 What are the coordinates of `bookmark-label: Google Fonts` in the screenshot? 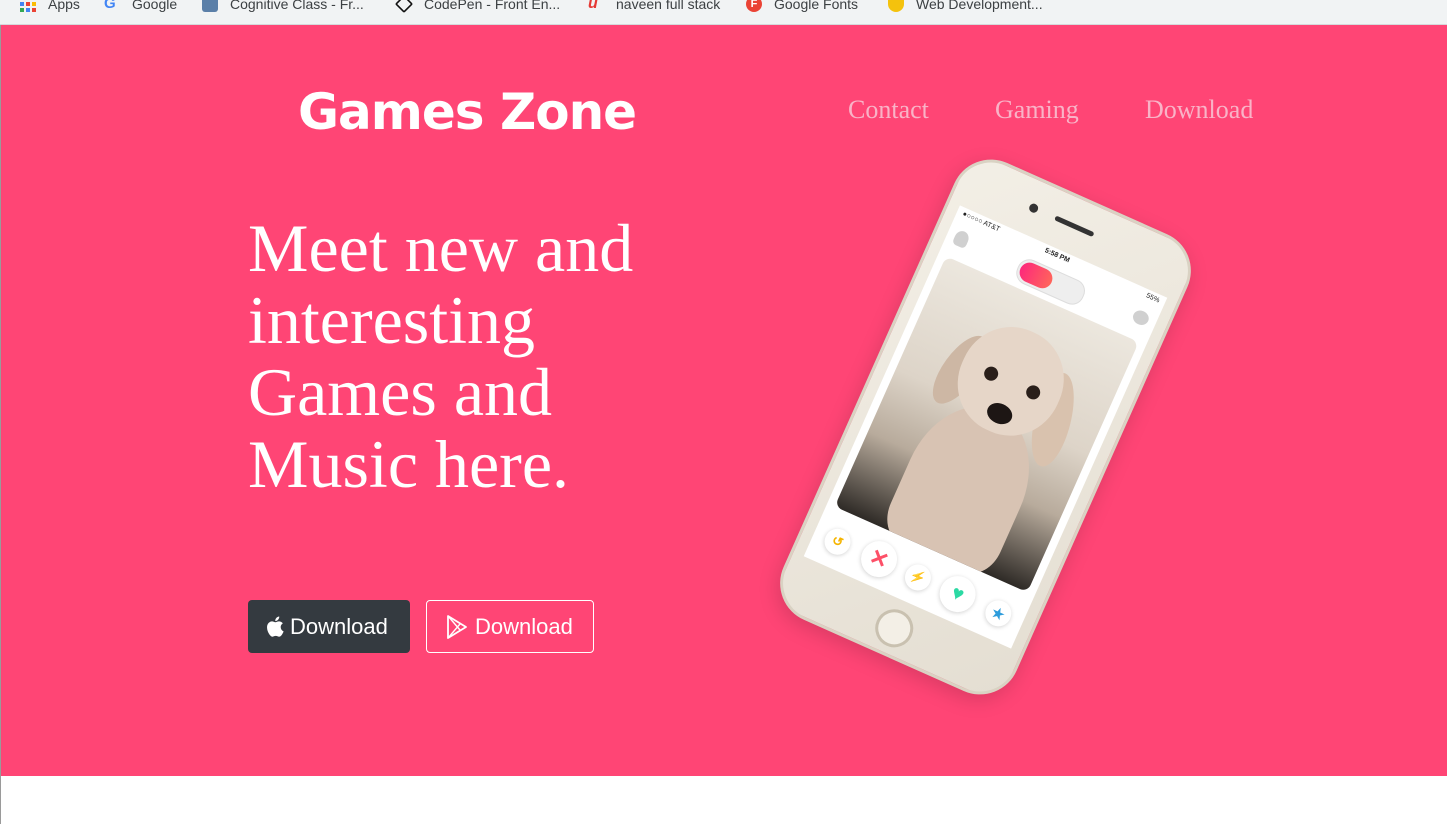 It's located at (816, 6).